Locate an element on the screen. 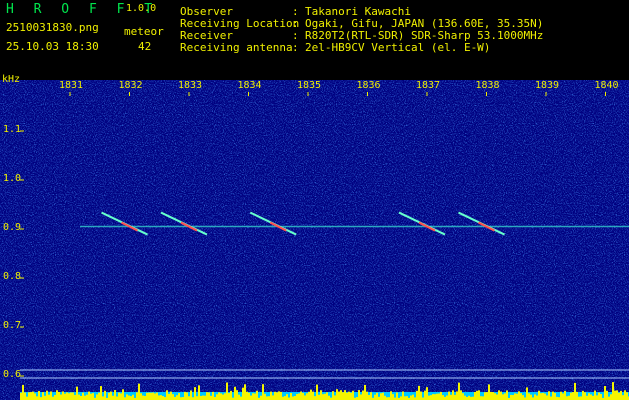 This screenshot has height=400, width=629. receiver-sep: : is located at coordinates (295, 35).